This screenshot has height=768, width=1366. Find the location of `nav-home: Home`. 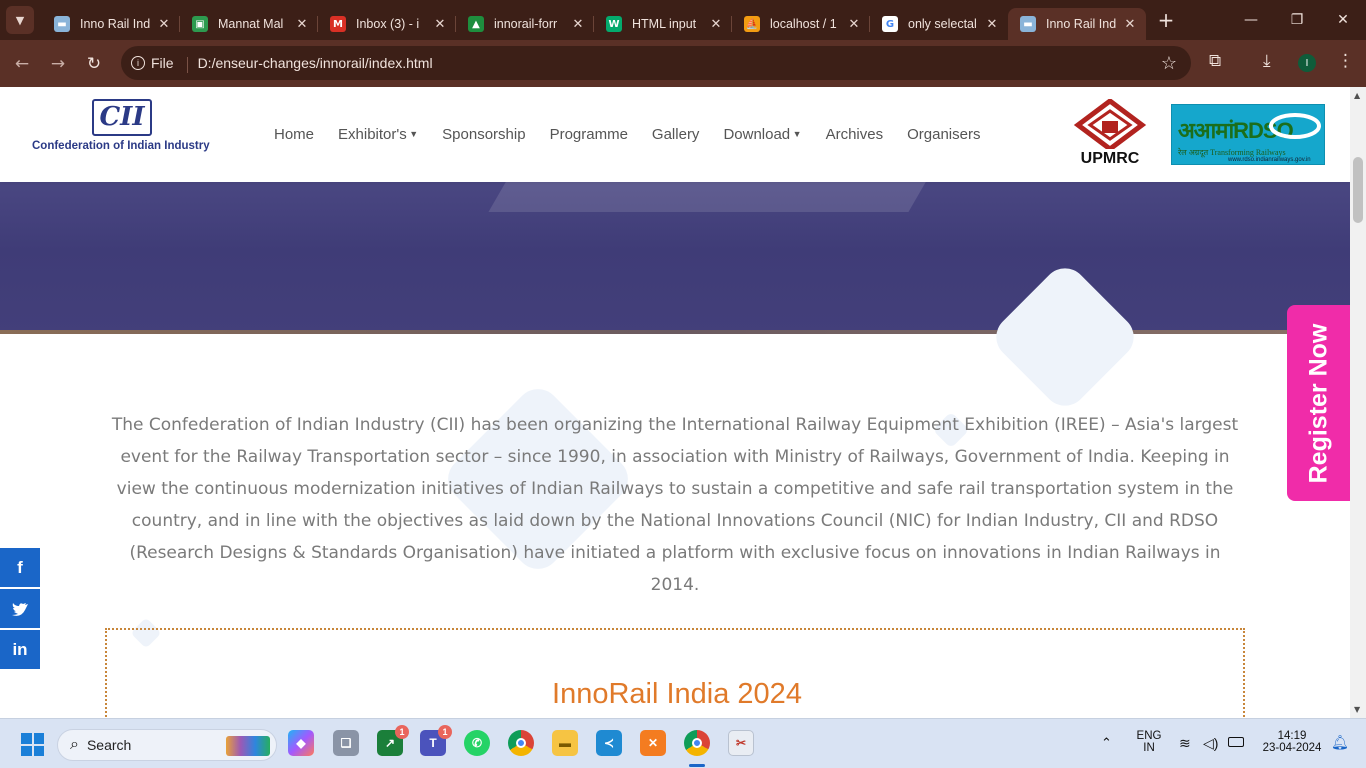

nav-home: Home is located at coordinates (294, 134).